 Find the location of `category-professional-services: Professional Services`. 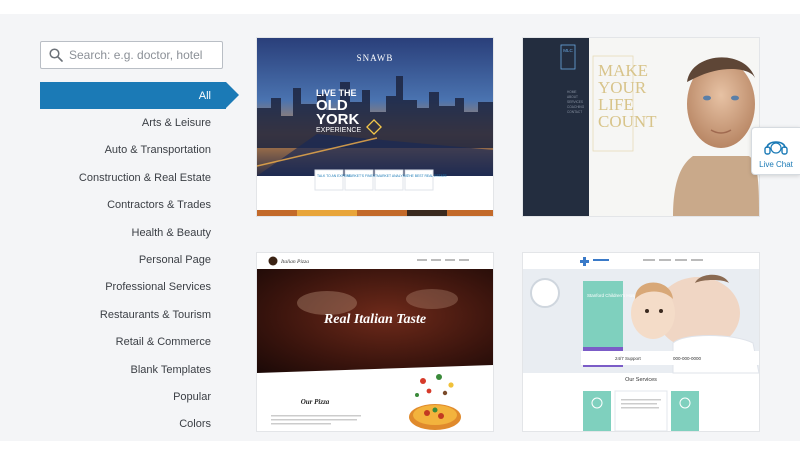

category-professional-services: Professional Services is located at coordinates (140, 287).